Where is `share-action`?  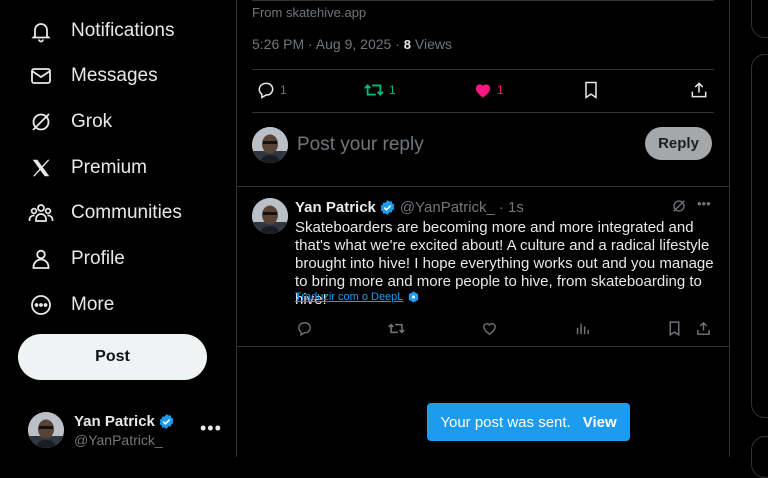 share-action is located at coordinates (699, 90).